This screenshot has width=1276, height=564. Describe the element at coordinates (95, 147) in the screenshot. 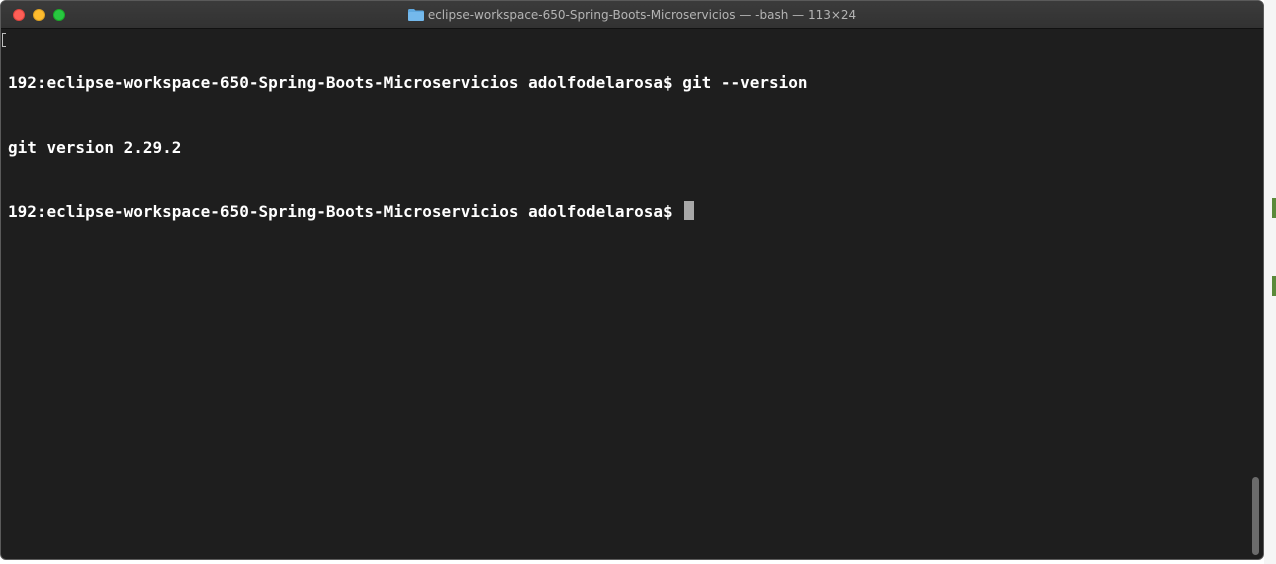

I see `terminal-line: git version 2.29.2` at that location.